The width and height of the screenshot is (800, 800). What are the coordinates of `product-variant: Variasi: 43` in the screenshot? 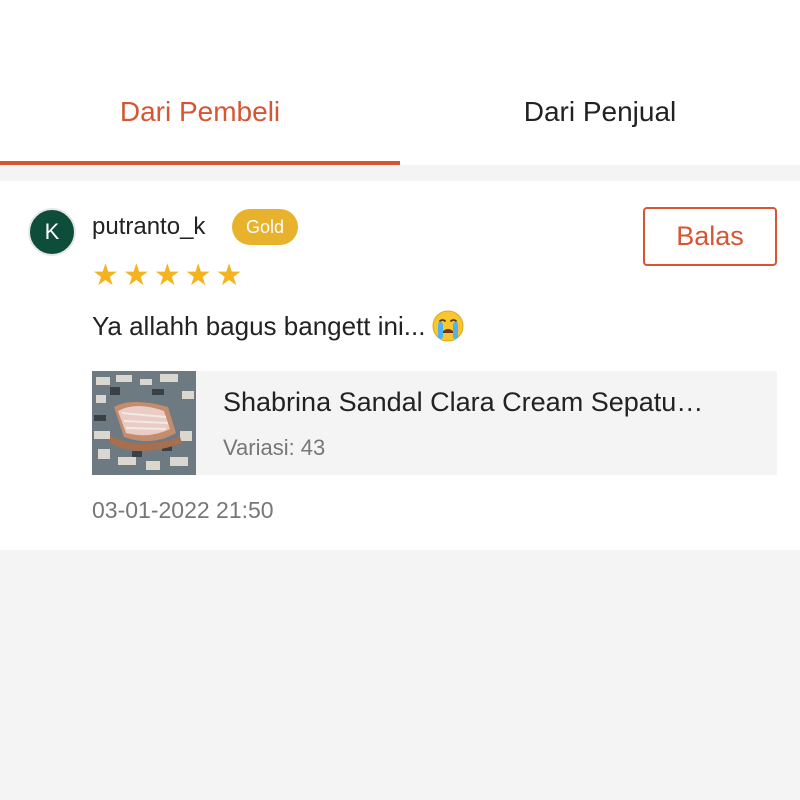 It's located at (274, 448).